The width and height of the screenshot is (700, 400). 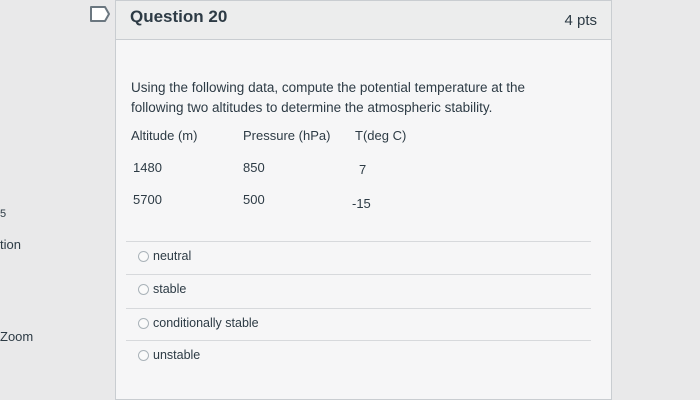 I want to click on answer-label: conditionally stable, so click(x=206, y=323).